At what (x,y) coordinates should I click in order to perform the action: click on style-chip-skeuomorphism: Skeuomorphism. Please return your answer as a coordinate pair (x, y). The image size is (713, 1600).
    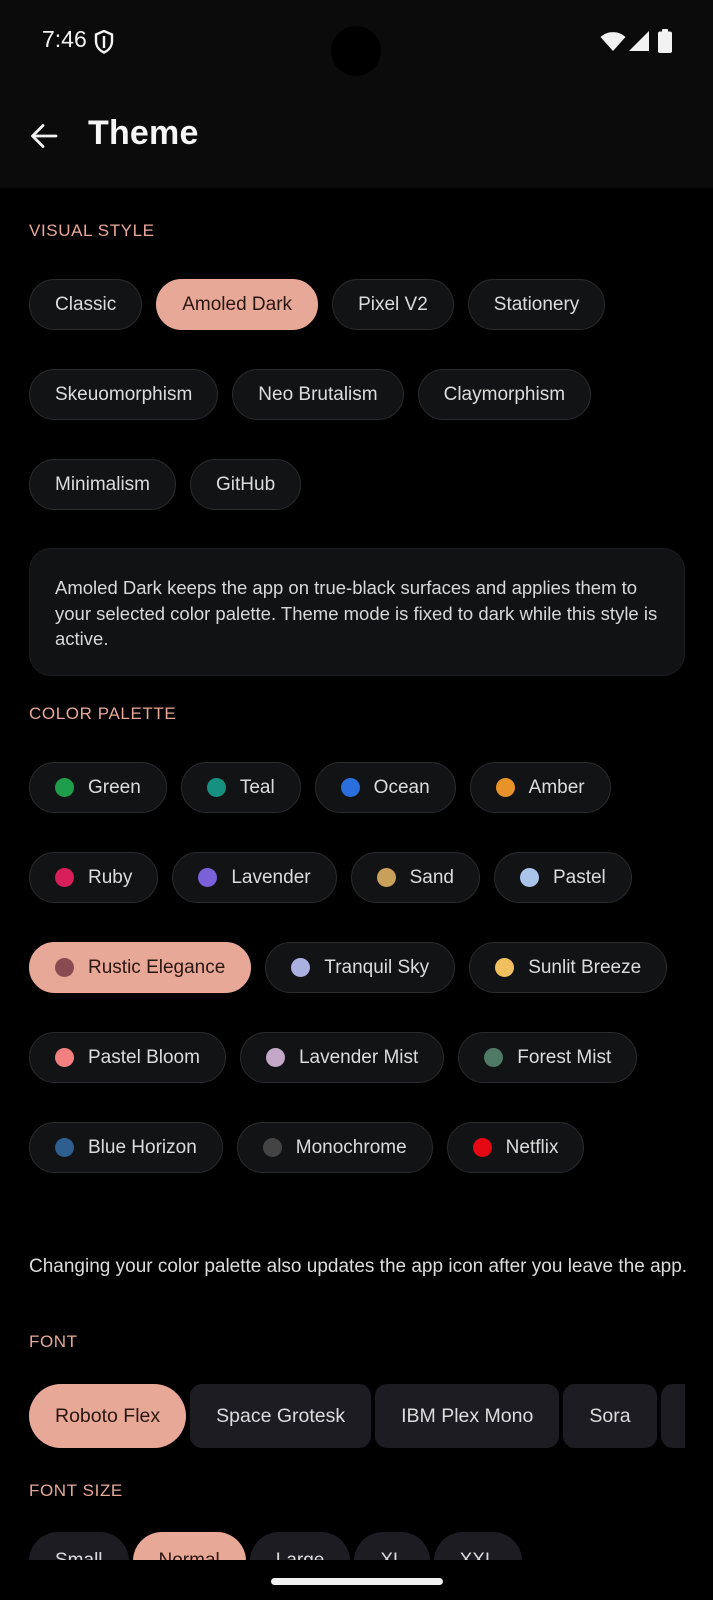
    Looking at the image, I should click on (124, 394).